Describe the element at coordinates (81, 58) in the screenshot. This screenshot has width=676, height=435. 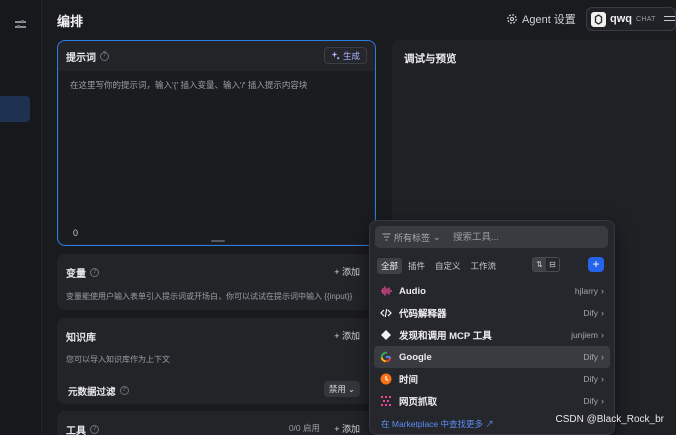
I see `prompt-label: 提示词` at that location.